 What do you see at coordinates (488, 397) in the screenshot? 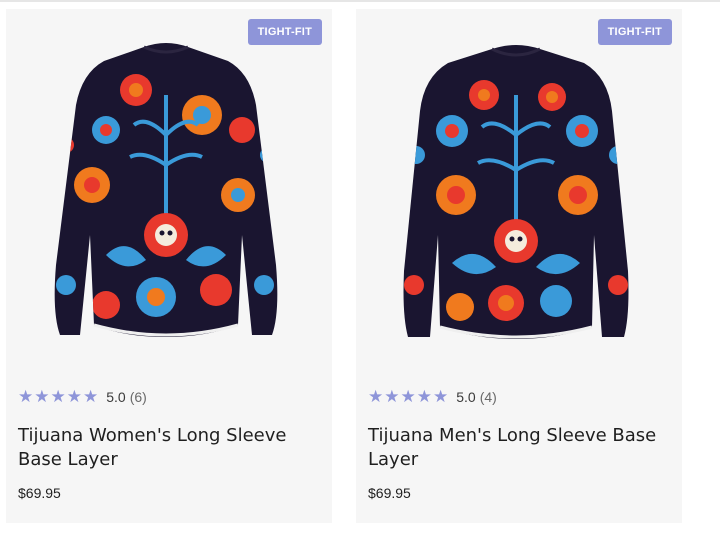
I see `review-count: (4)` at bounding box center [488, 397].